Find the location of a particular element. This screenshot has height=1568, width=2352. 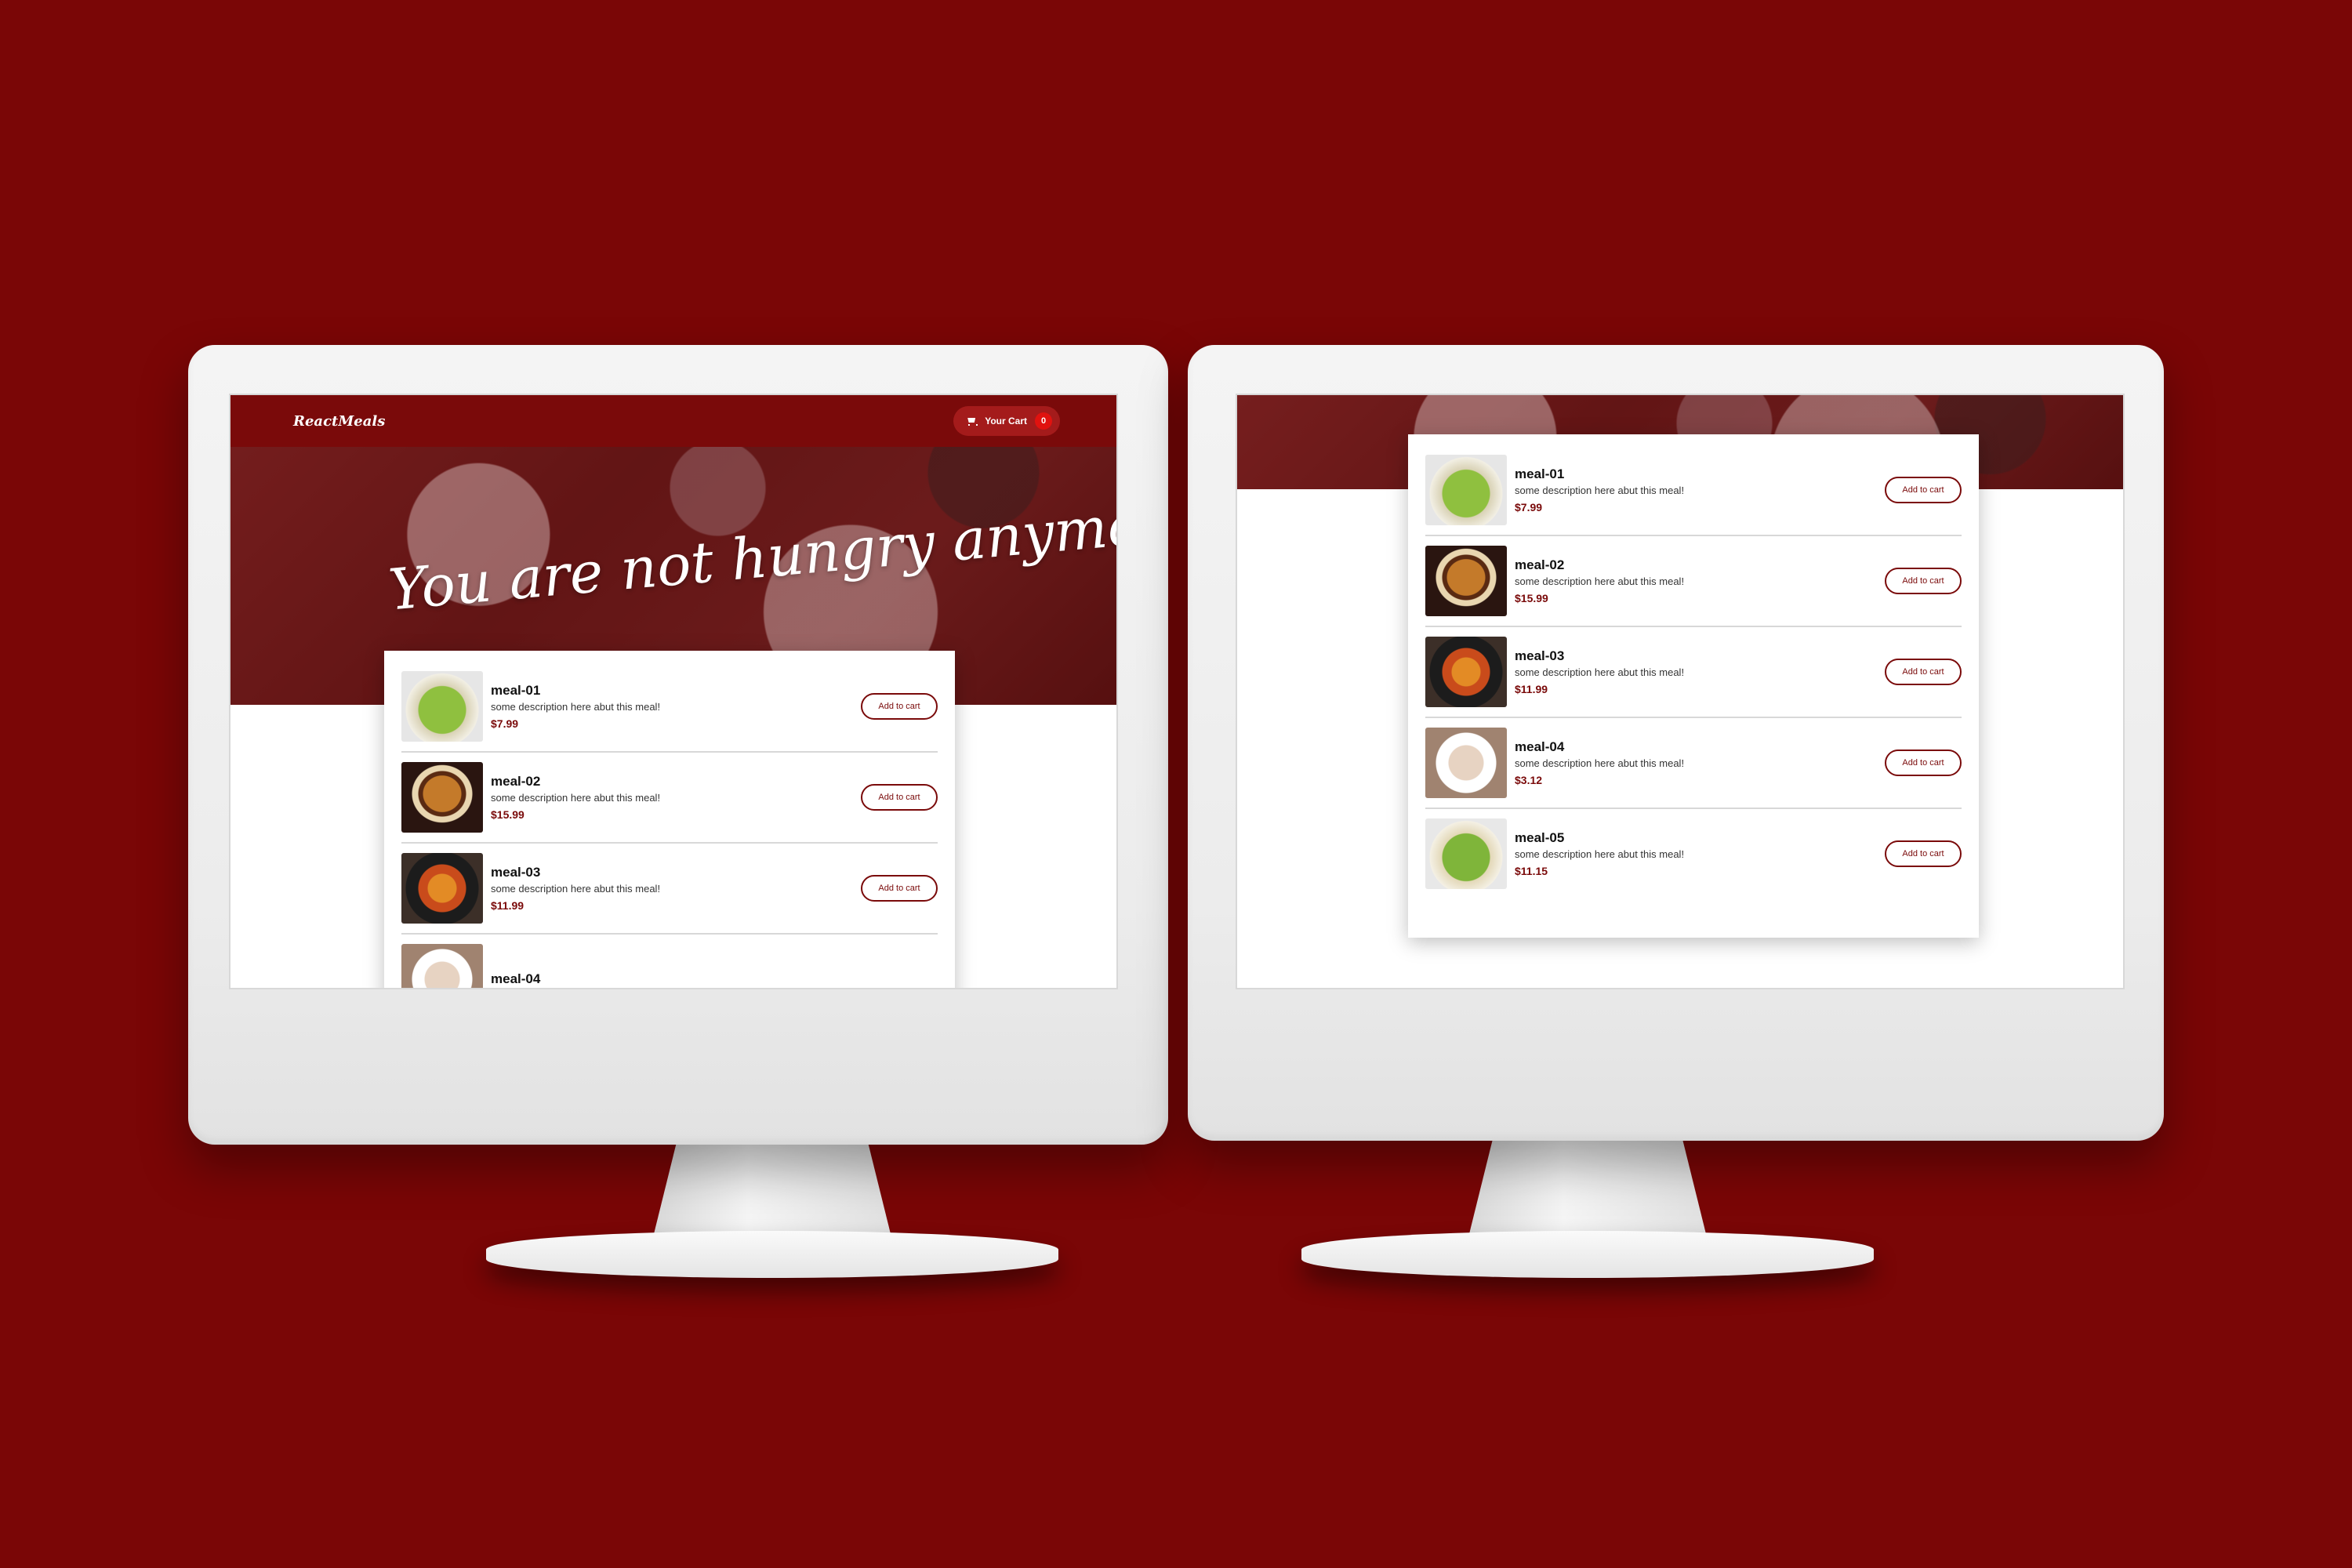

left-monitor-foot is located at coordinates (772, 1254).